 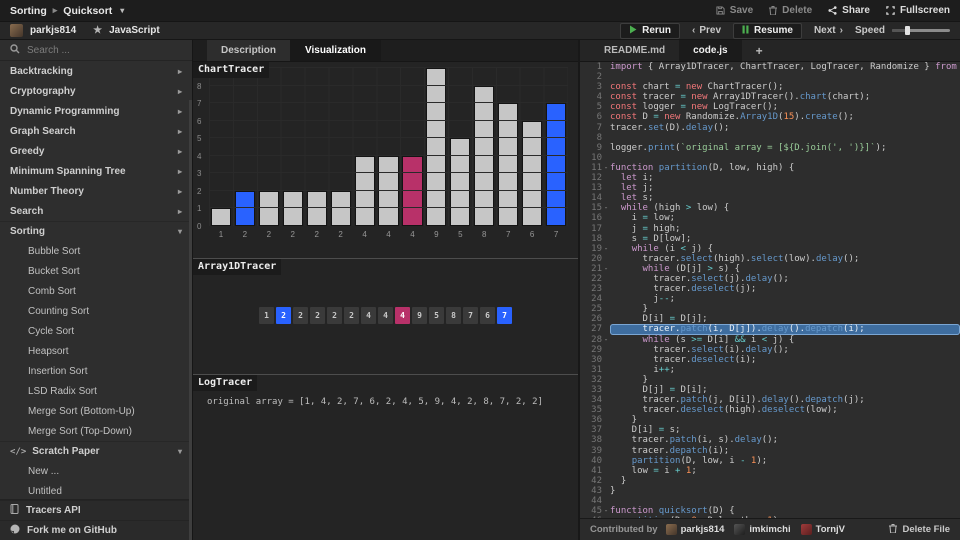 What do you see at coordinates (770, 77) in the screenshot?
I see `code-line: 2` at bounding box center [770, 77].